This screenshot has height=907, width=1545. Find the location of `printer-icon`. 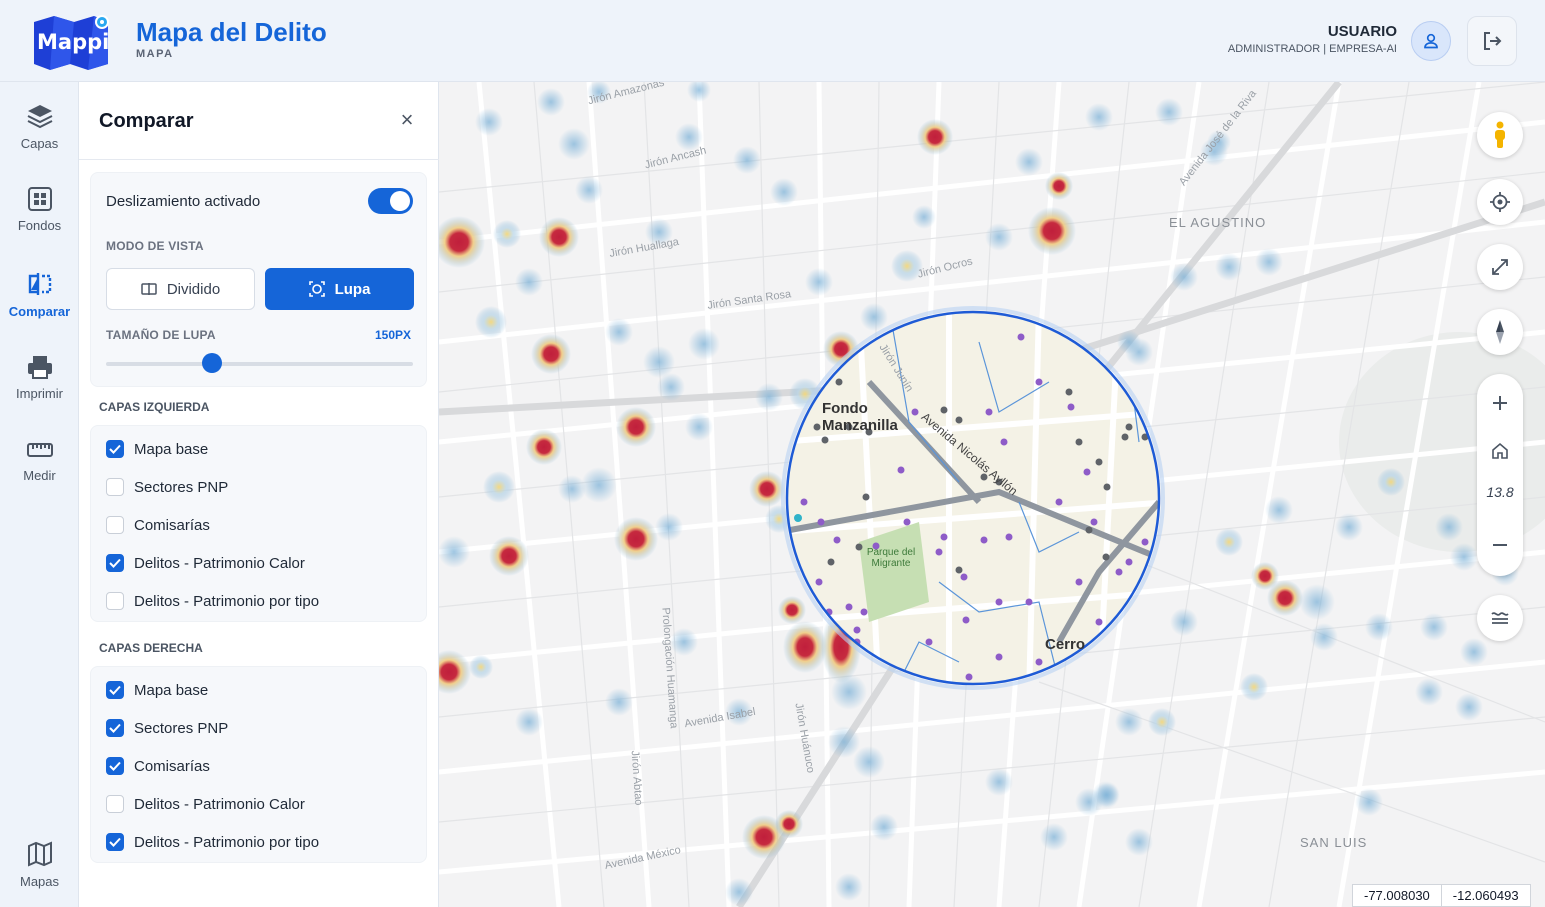

printer-icon is located at coordinates (39, 367).